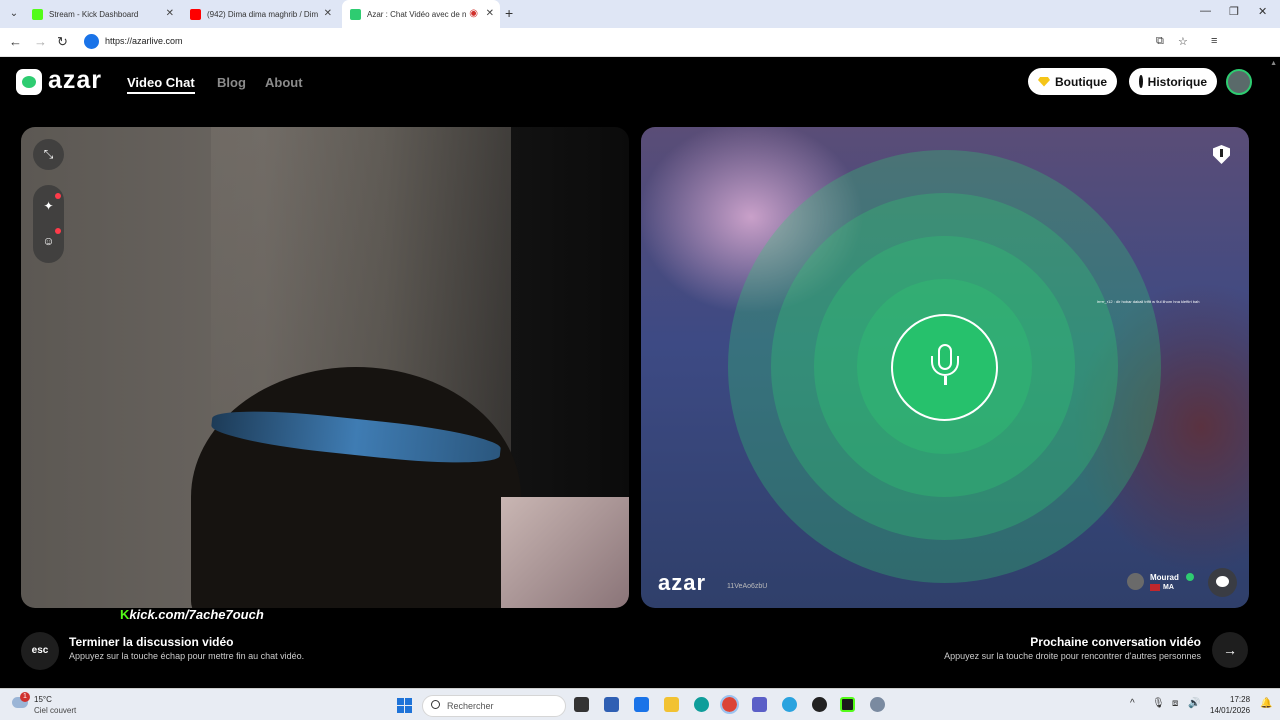  I want to click on back-icon: ←, so click(15, 41).